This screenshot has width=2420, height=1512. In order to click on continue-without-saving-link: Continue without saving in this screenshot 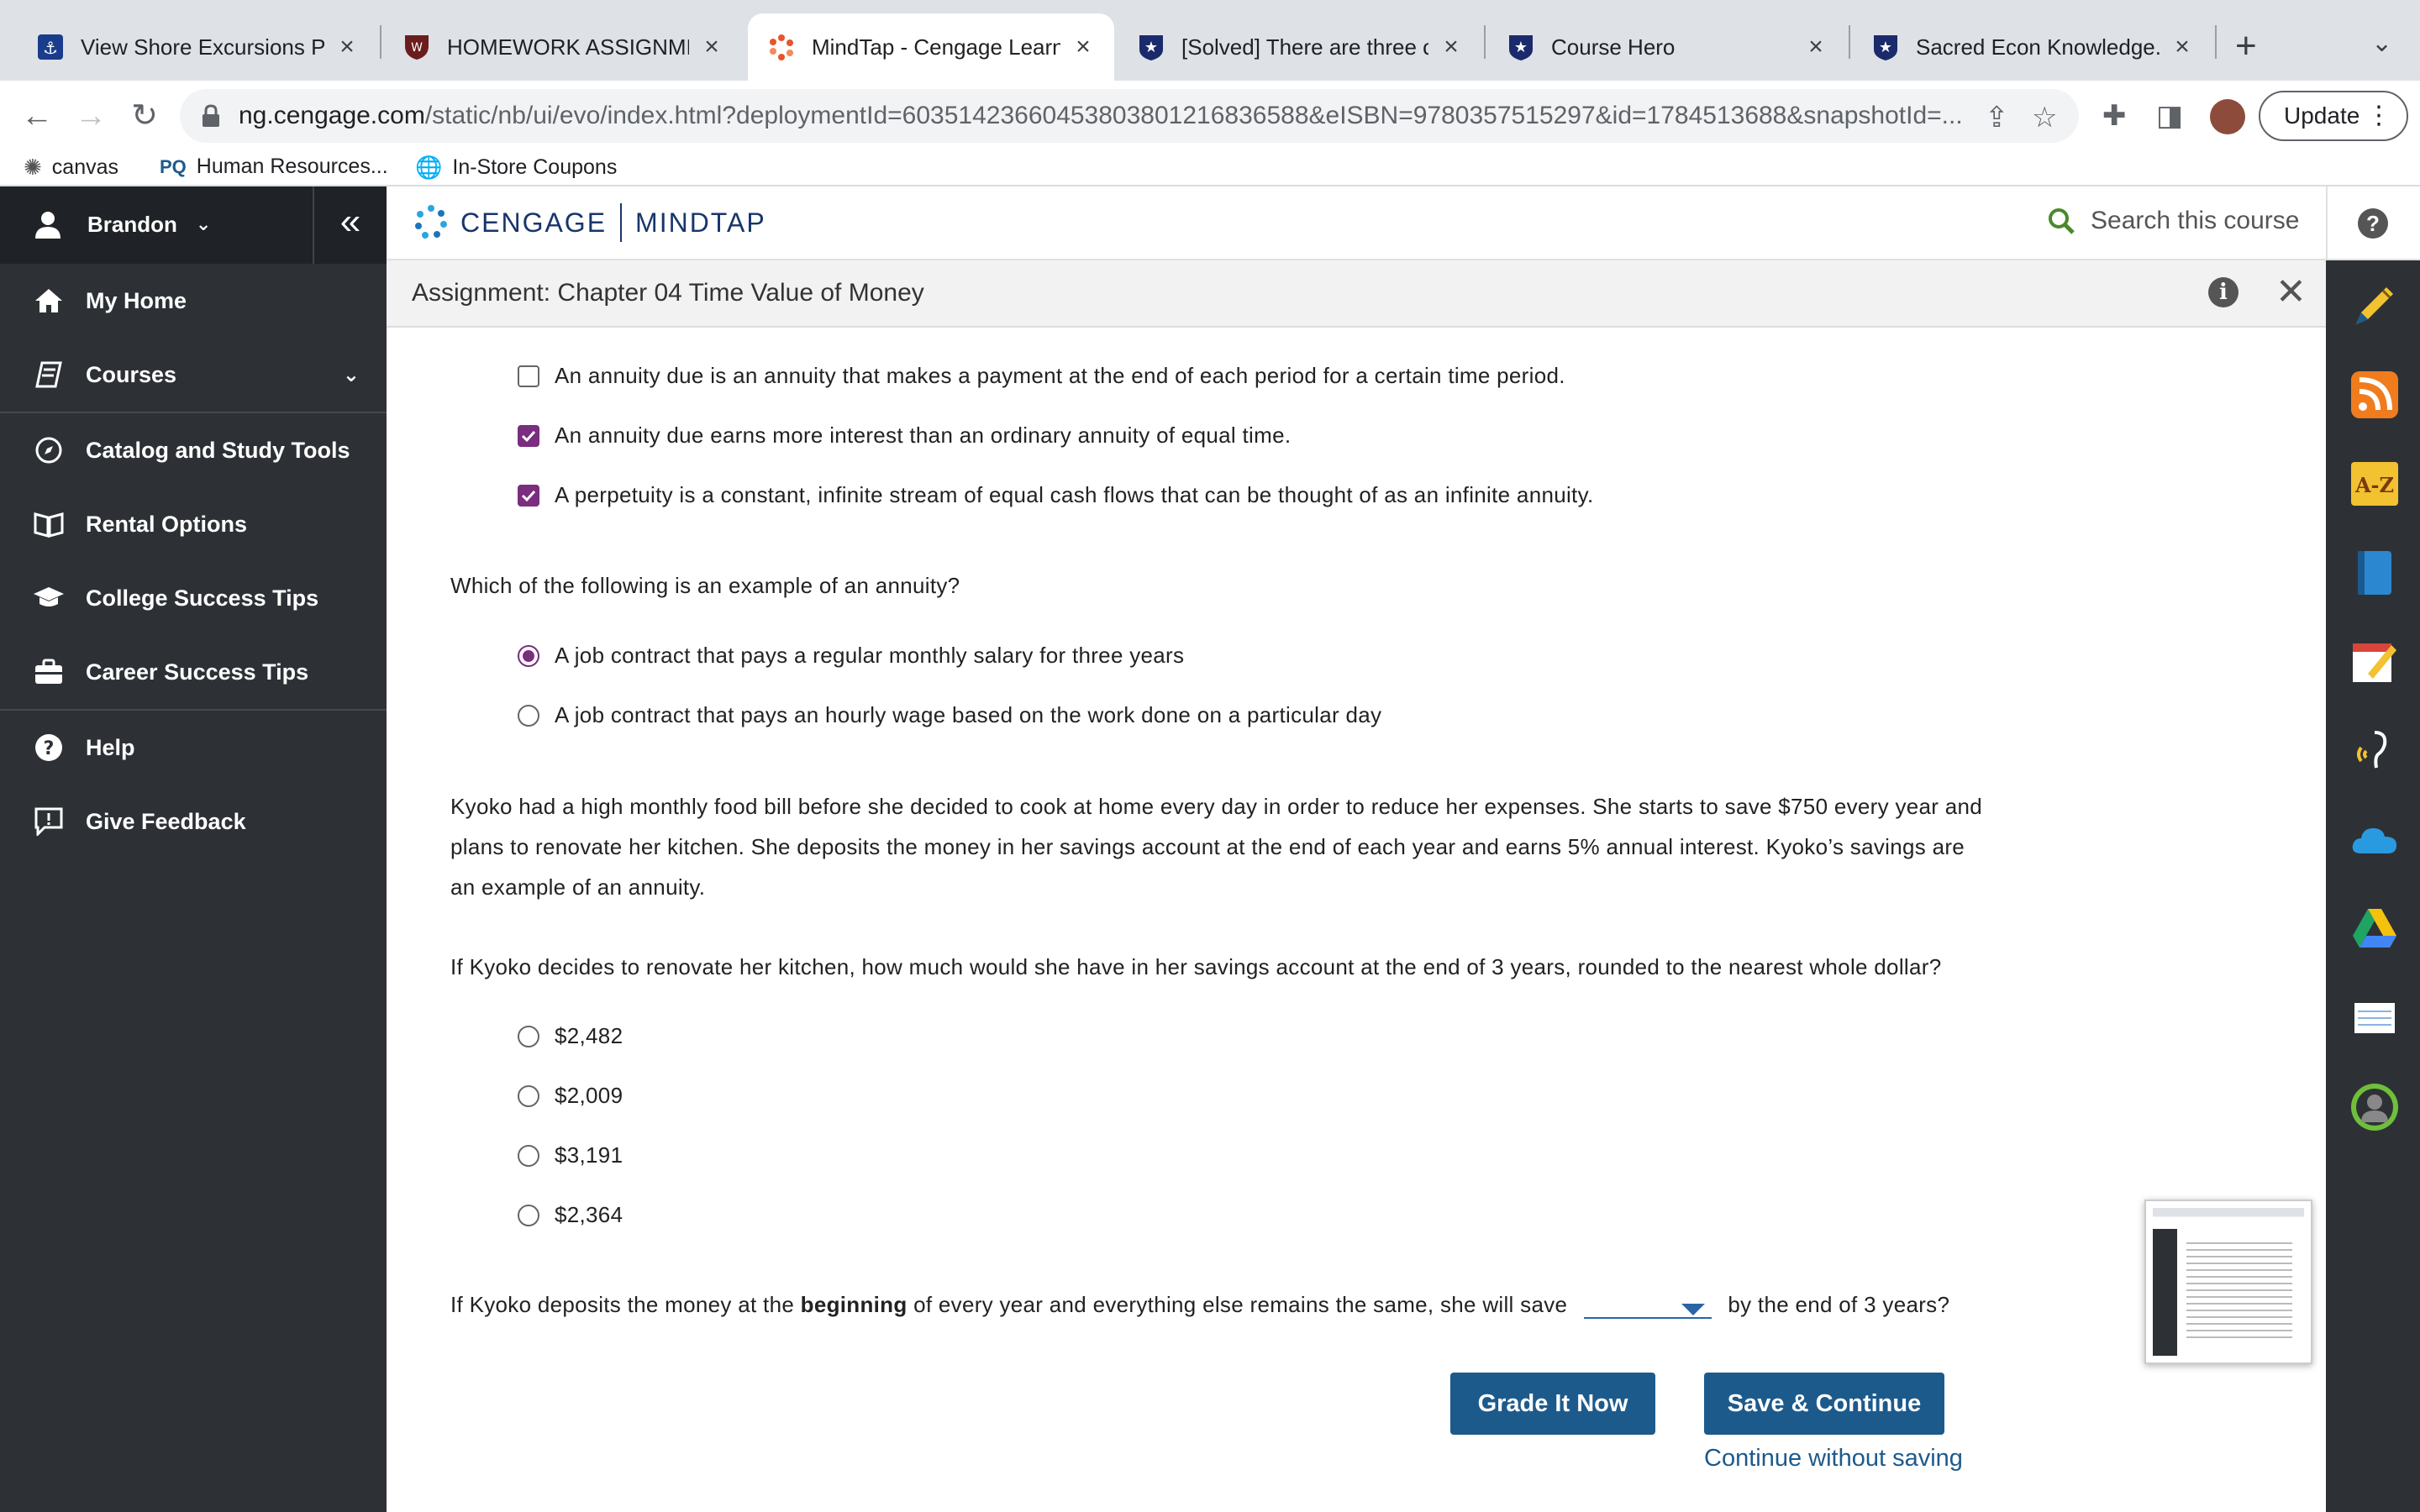, I will do `click(1833, 1459)`.